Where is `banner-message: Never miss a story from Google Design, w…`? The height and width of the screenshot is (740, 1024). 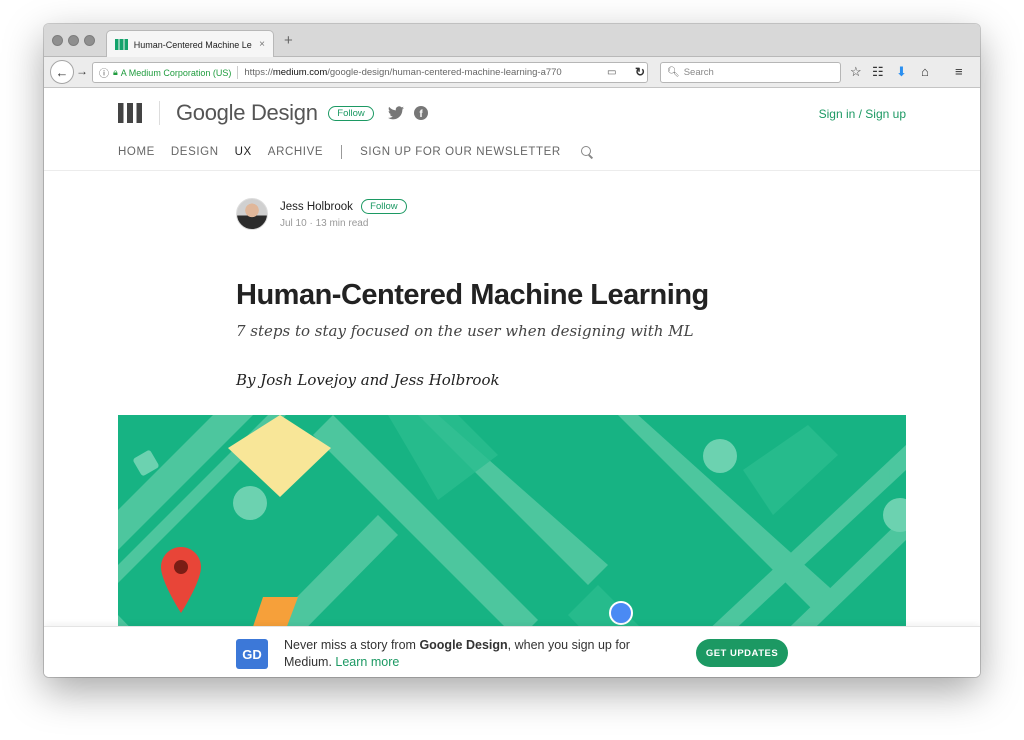
banner-message: Never miss a story from Google Design, w… is located at coordinates (479, 654).